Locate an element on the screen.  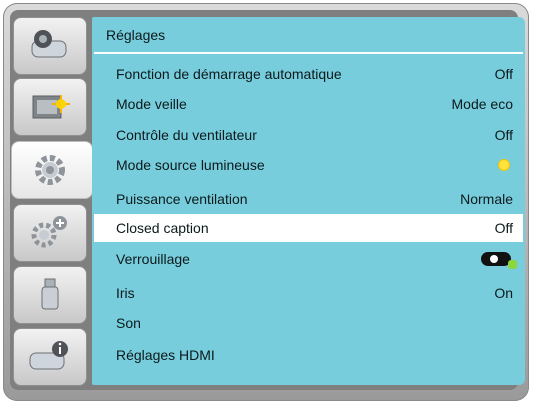
menu-item-label: Son is located at coordinates (128, 323).